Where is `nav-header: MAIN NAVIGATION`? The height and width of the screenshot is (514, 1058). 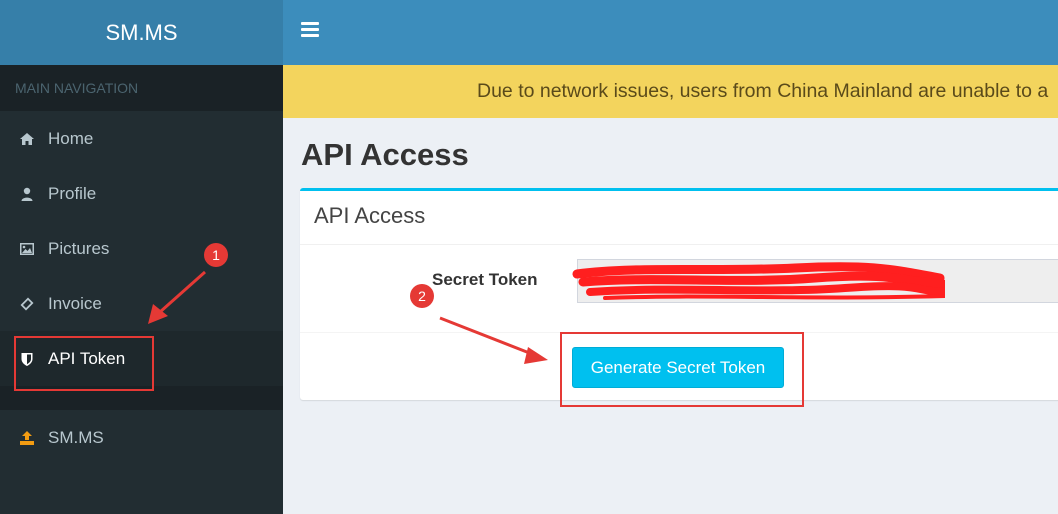 nav-header: MAIN NAVIGATION is located at coordinates (141, 88).